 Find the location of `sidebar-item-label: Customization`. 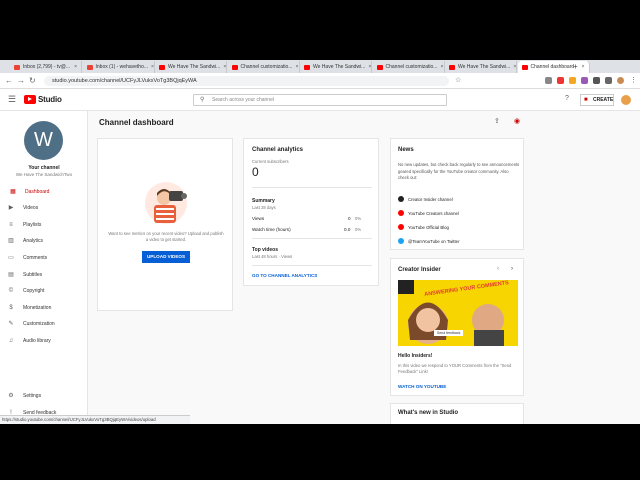

sidebar-item-label: Customization is located at coordinates (39, 324).